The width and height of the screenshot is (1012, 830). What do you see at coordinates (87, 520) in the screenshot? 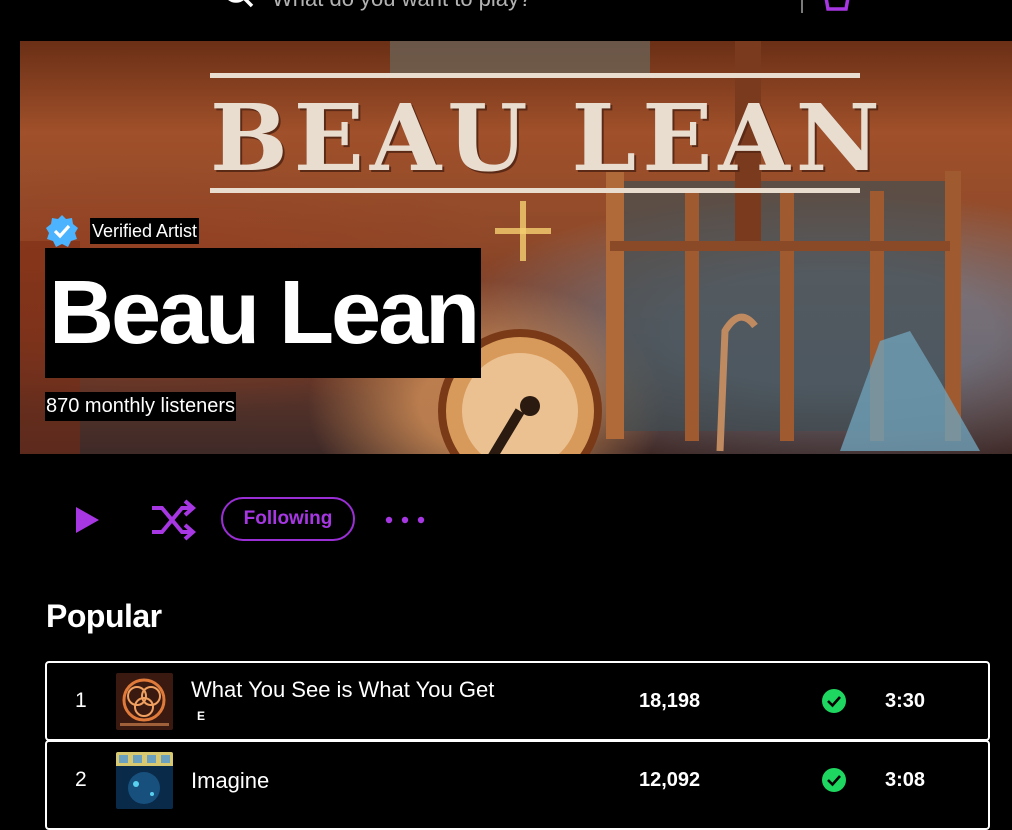
I see `play-button` at bounding box center [87, 520].